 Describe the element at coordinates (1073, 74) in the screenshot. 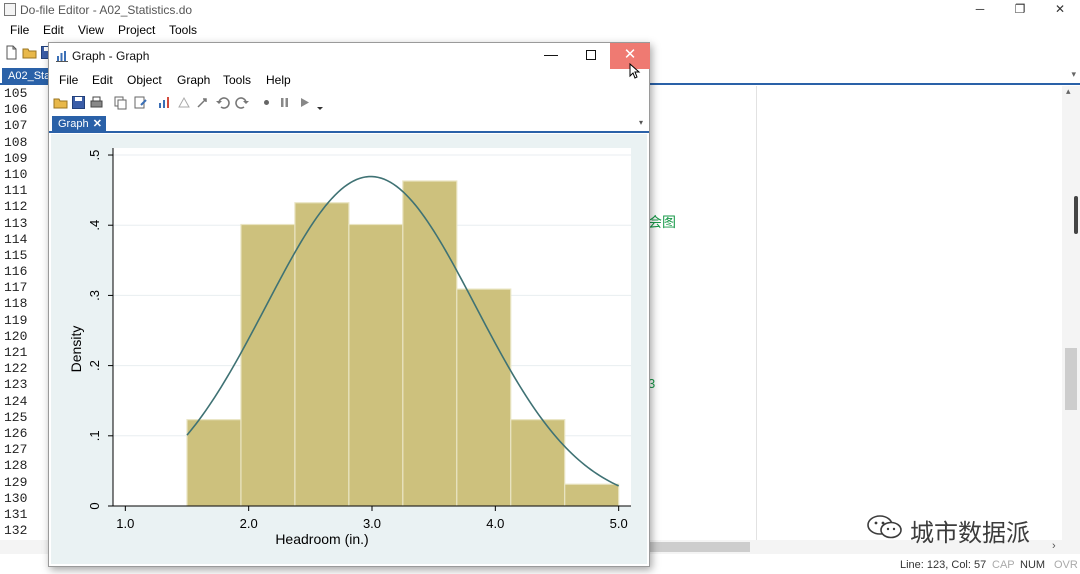

I see `tab-dropdown-icon: ▾` at that location.